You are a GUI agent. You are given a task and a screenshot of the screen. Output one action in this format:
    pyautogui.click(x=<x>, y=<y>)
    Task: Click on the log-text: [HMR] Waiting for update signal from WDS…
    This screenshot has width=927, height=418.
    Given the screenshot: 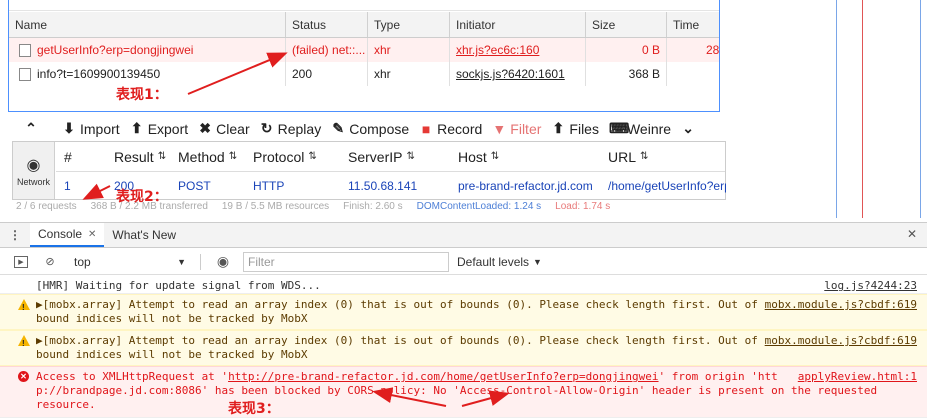 What is the action you would take?
    pyautogui.click(x=178, y=285)
    